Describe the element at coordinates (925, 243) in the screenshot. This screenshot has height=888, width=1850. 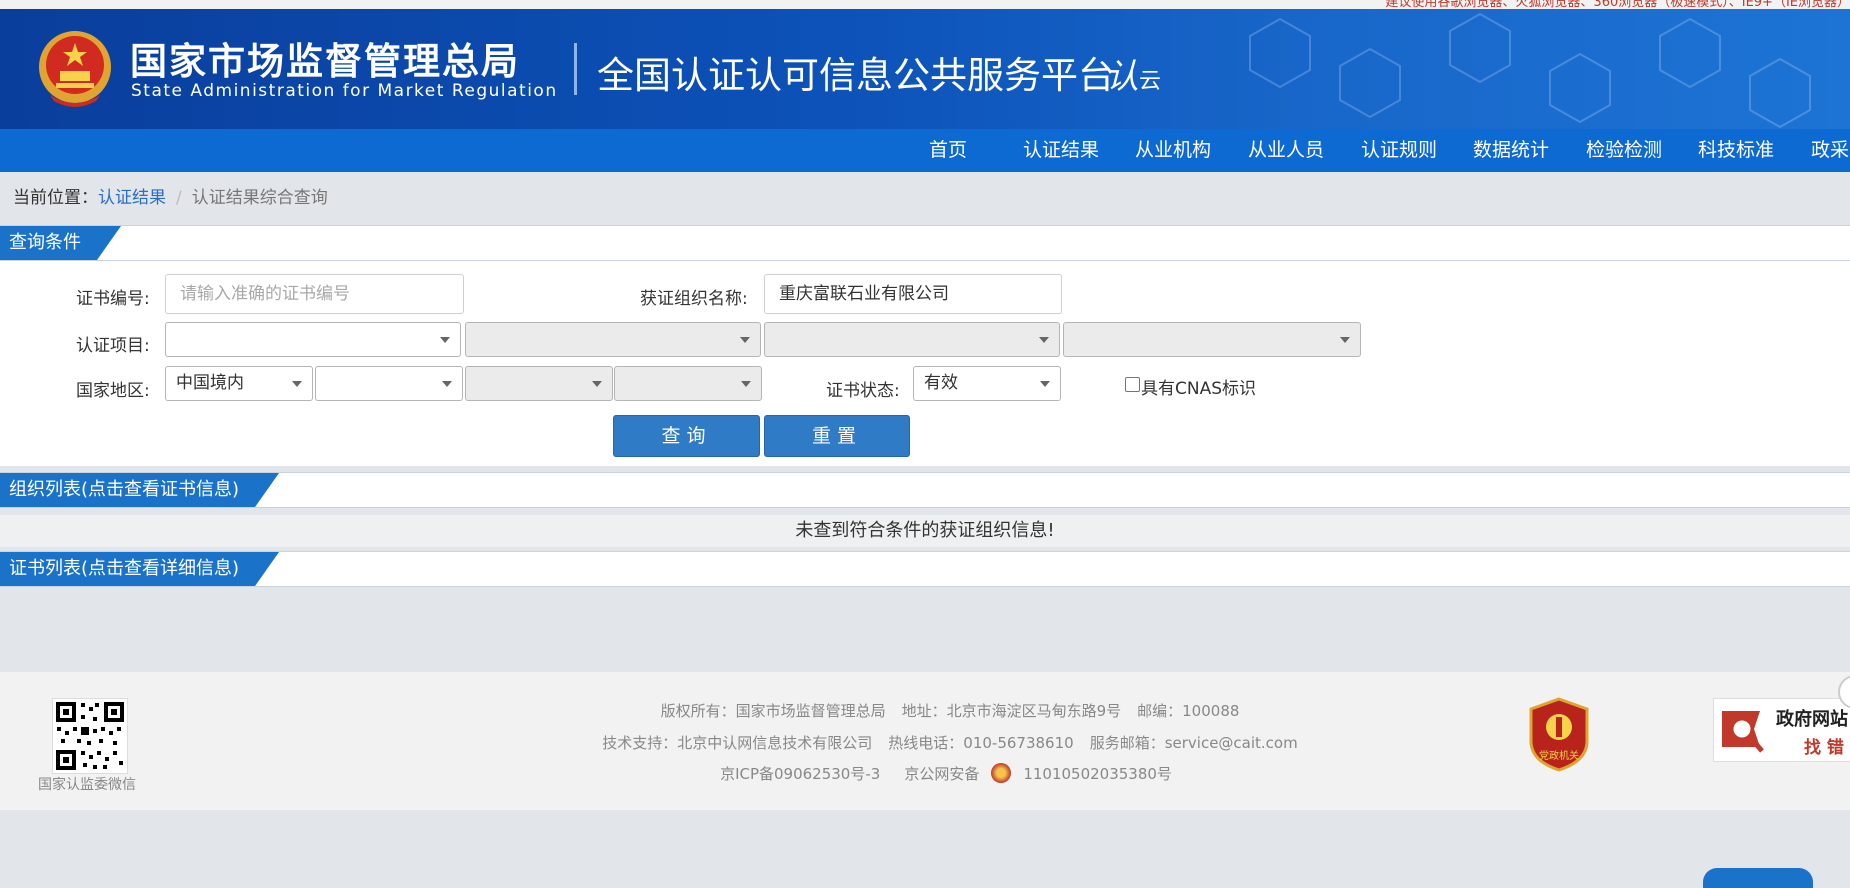
I see `query-title-bar: 查询条件` at that location.